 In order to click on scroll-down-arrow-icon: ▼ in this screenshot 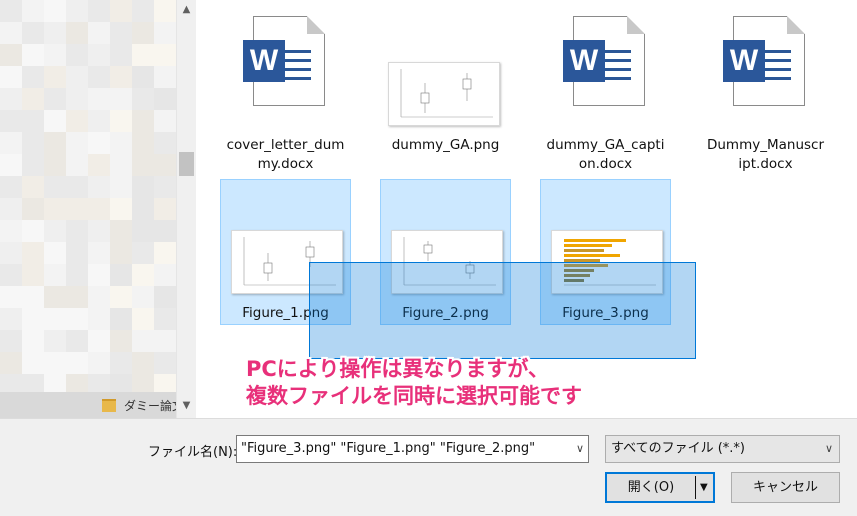, I will do `click(186, 405)`.